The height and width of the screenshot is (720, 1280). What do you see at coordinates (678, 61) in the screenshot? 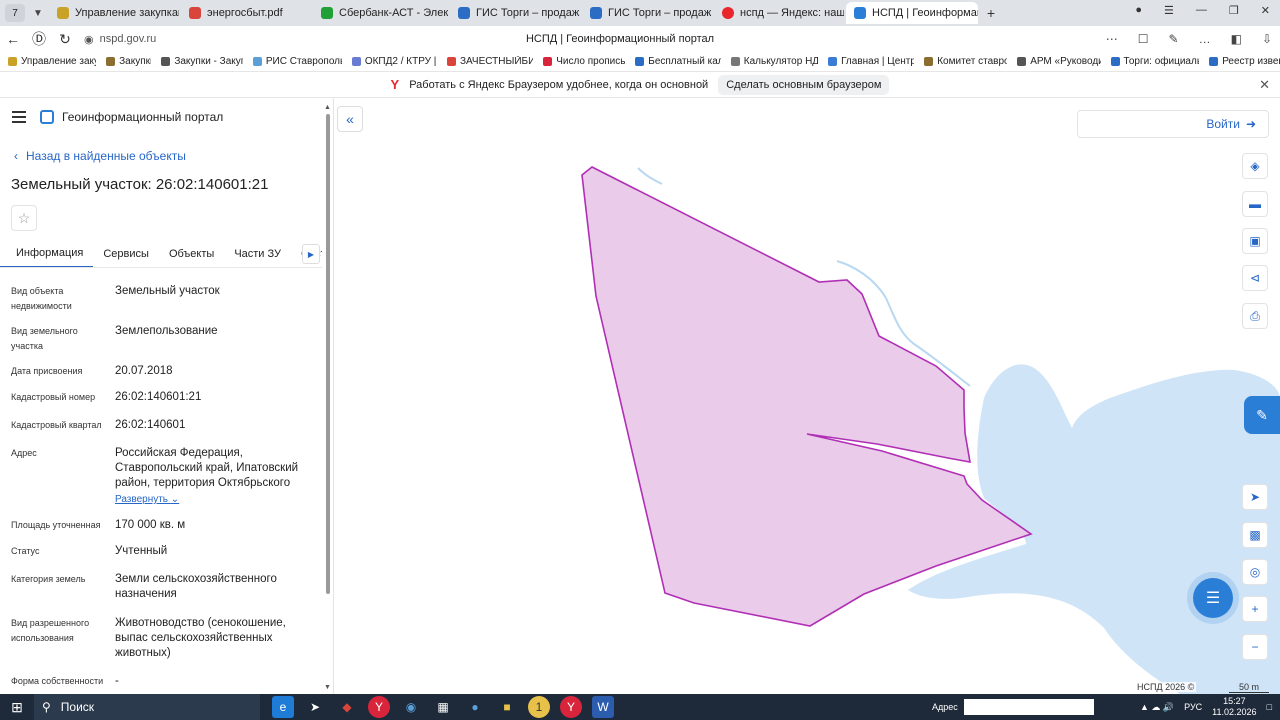
I see `bookmark-item: Бесплатный каль` at bounding box center [678, 61].